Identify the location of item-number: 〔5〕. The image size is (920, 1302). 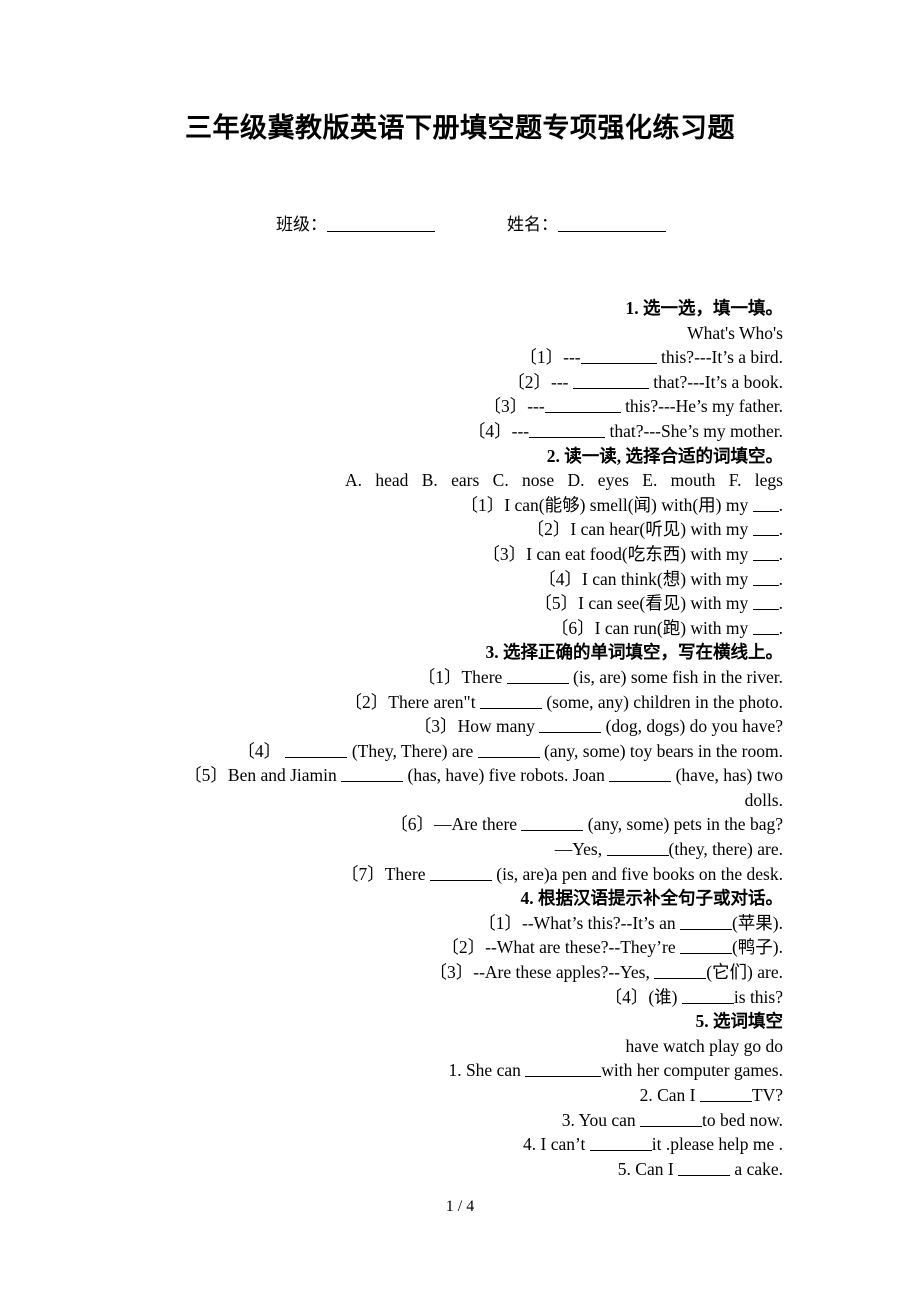
(206, 775).